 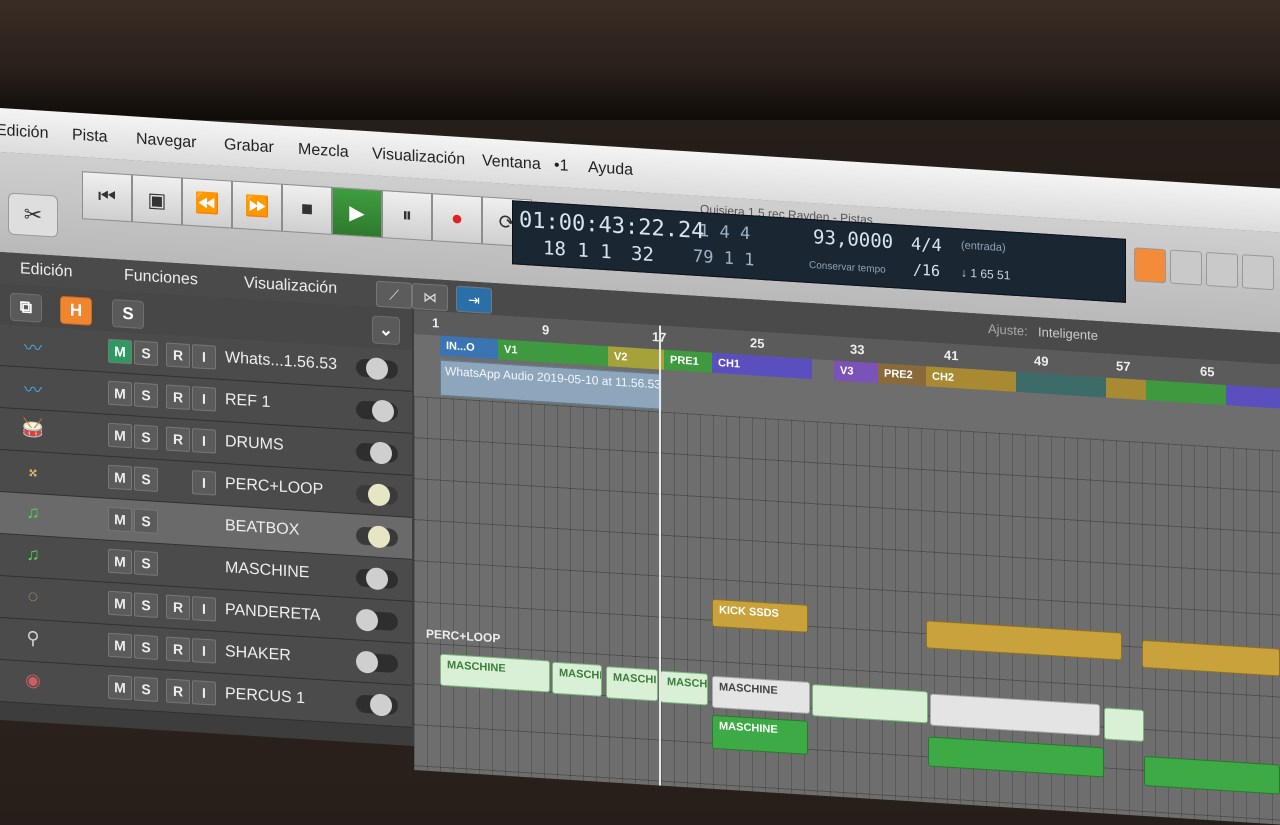 I want to click on snap-value: Inteligente, so click(x=1068, y=333).